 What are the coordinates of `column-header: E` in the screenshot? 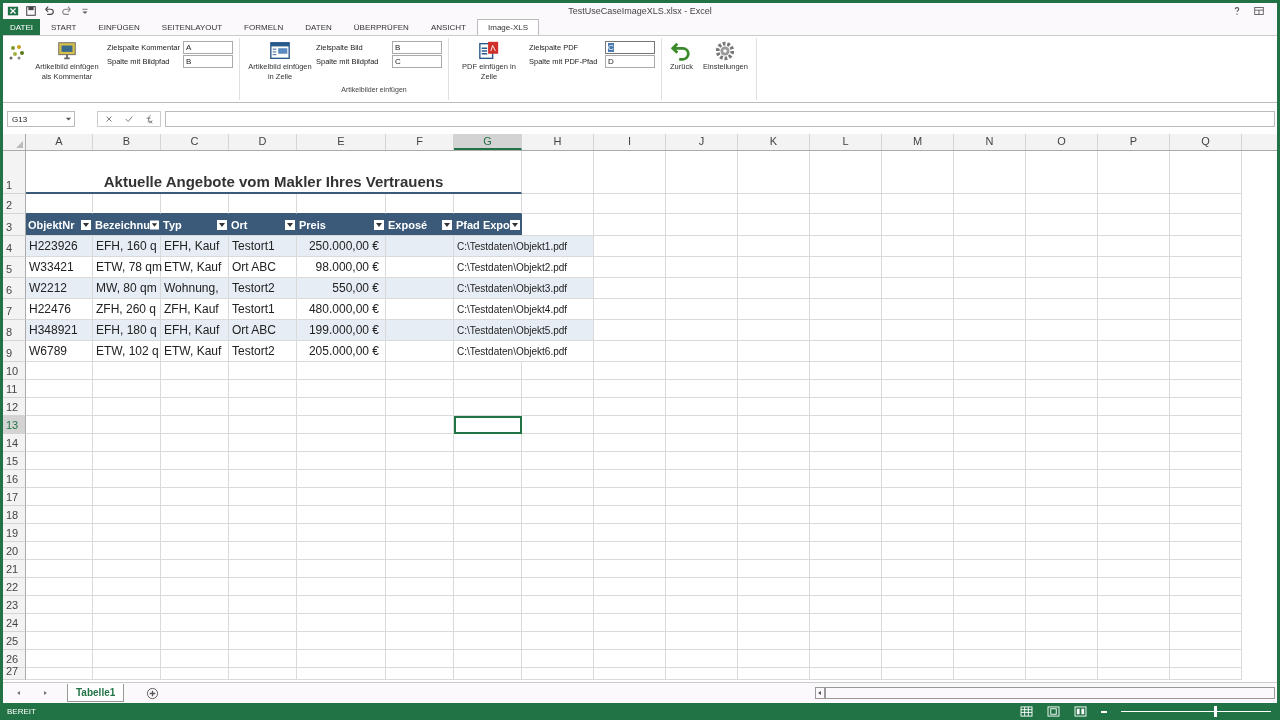 It's located at (341, 142).